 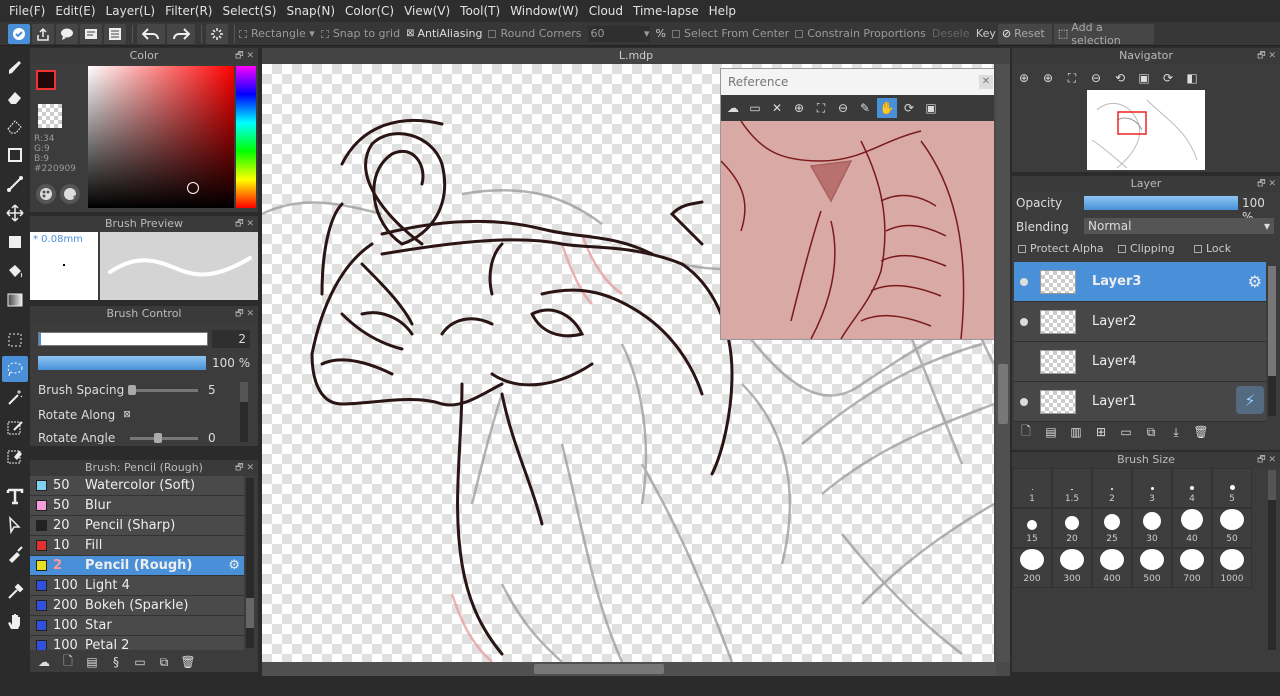 What do you see at coordinates (1201, 432) in the screenshot?
I see `delete-layer-icon: 🗑` at bounding box center [1201, 432].